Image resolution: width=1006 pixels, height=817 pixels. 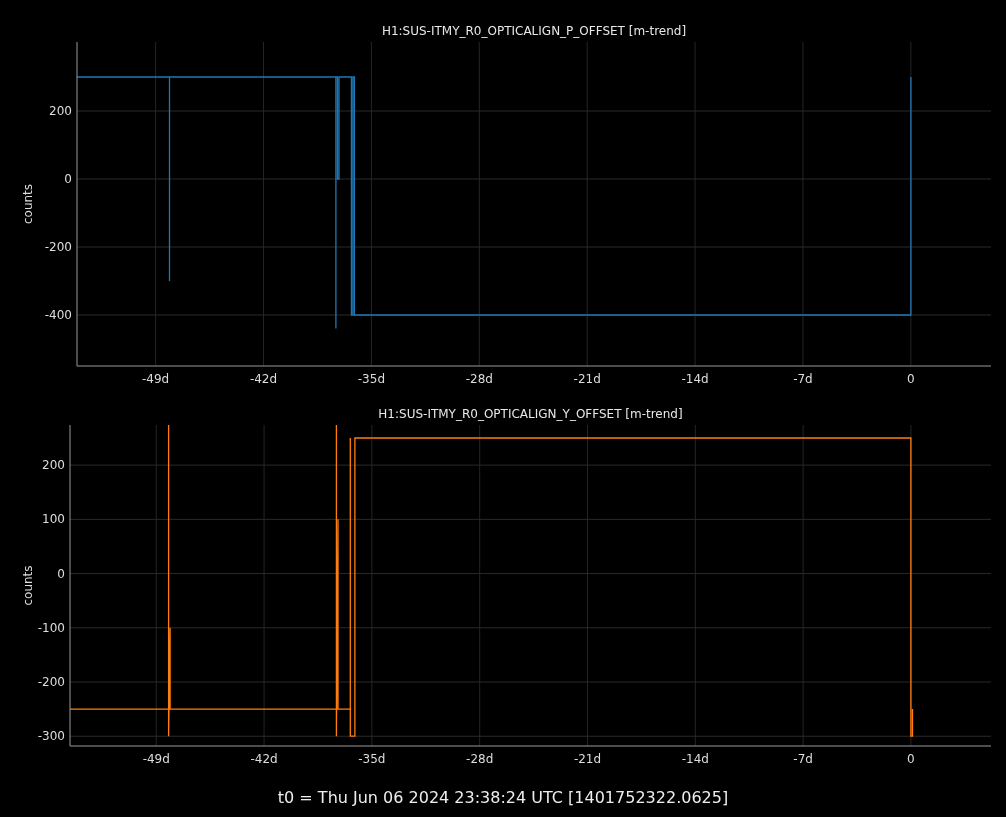 What do you see at coordinates (534, 31) in the screenshot?
I see `chart-title: H1:SUS-ITMY_R0_OPTICALIGN_P_OFFSET [m-trend]` at bounding box center [534, 31].